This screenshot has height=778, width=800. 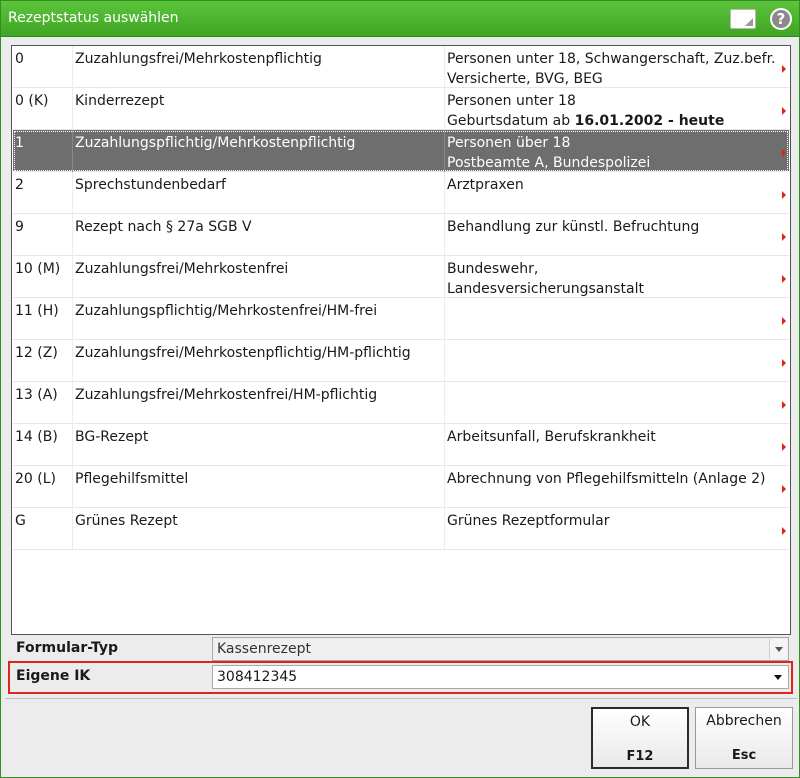 I want to click on eigene-ik-select: 308412345, so click(x=500, y=677).